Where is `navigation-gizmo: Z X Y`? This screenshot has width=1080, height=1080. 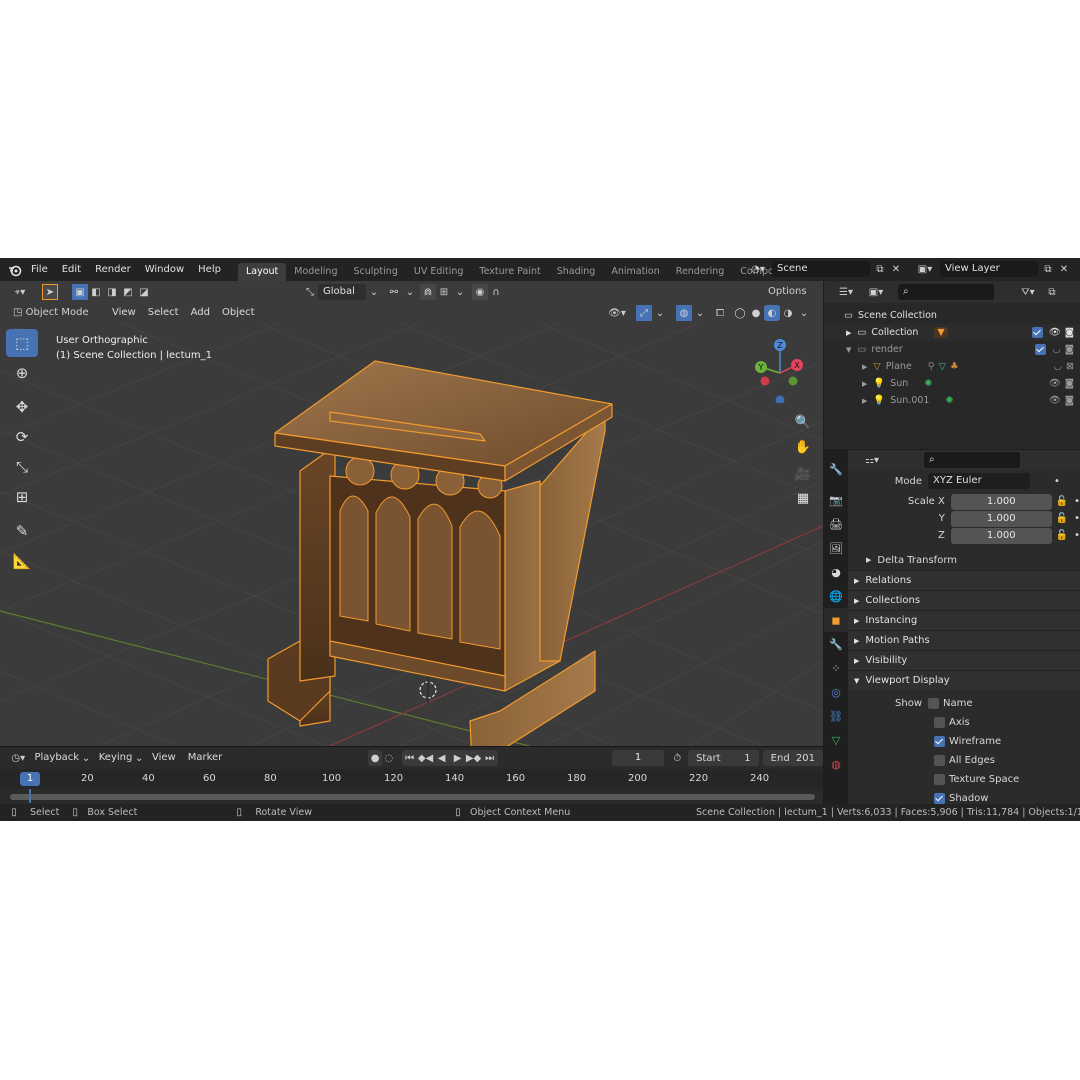 navigation-gizmo: Z X Y is located at coordinates (780, 368).